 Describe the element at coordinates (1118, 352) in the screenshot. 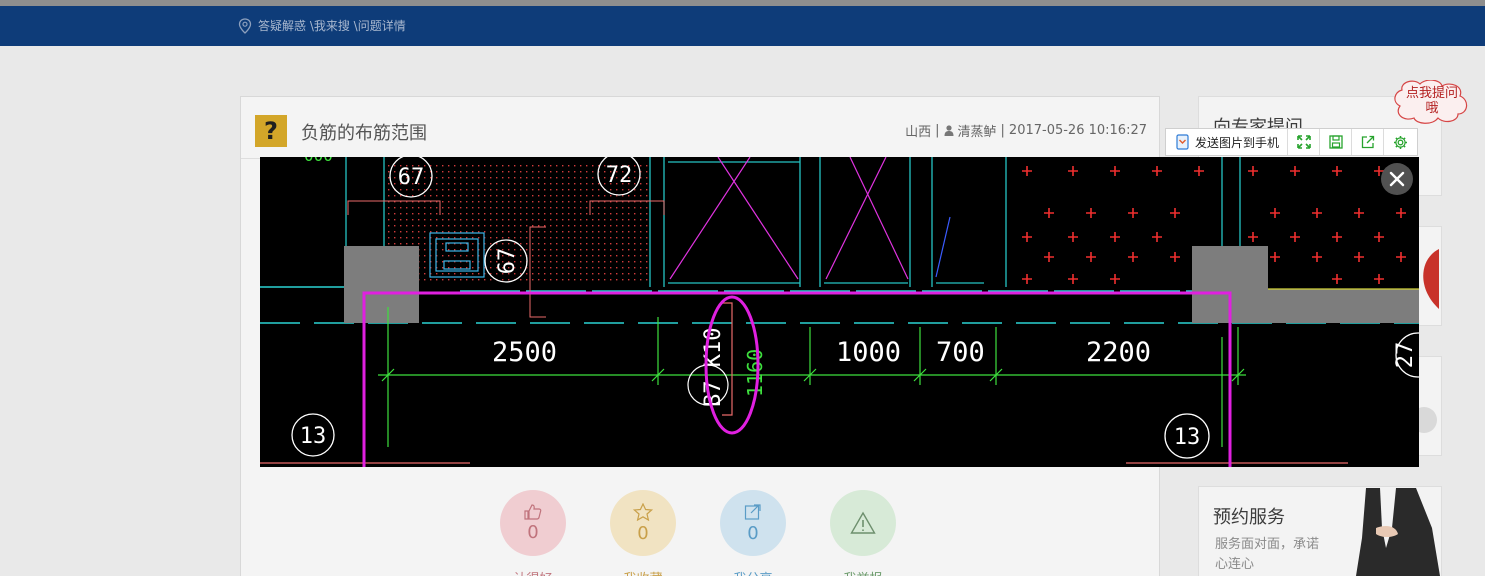

I see `dimension-2200: 2200` at that location.